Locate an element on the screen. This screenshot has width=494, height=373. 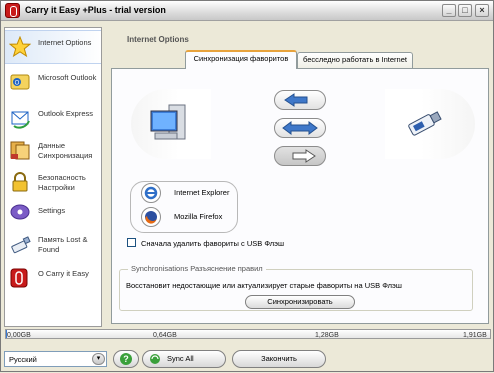
outlook-icon: O is located at coordinates (20, 82).